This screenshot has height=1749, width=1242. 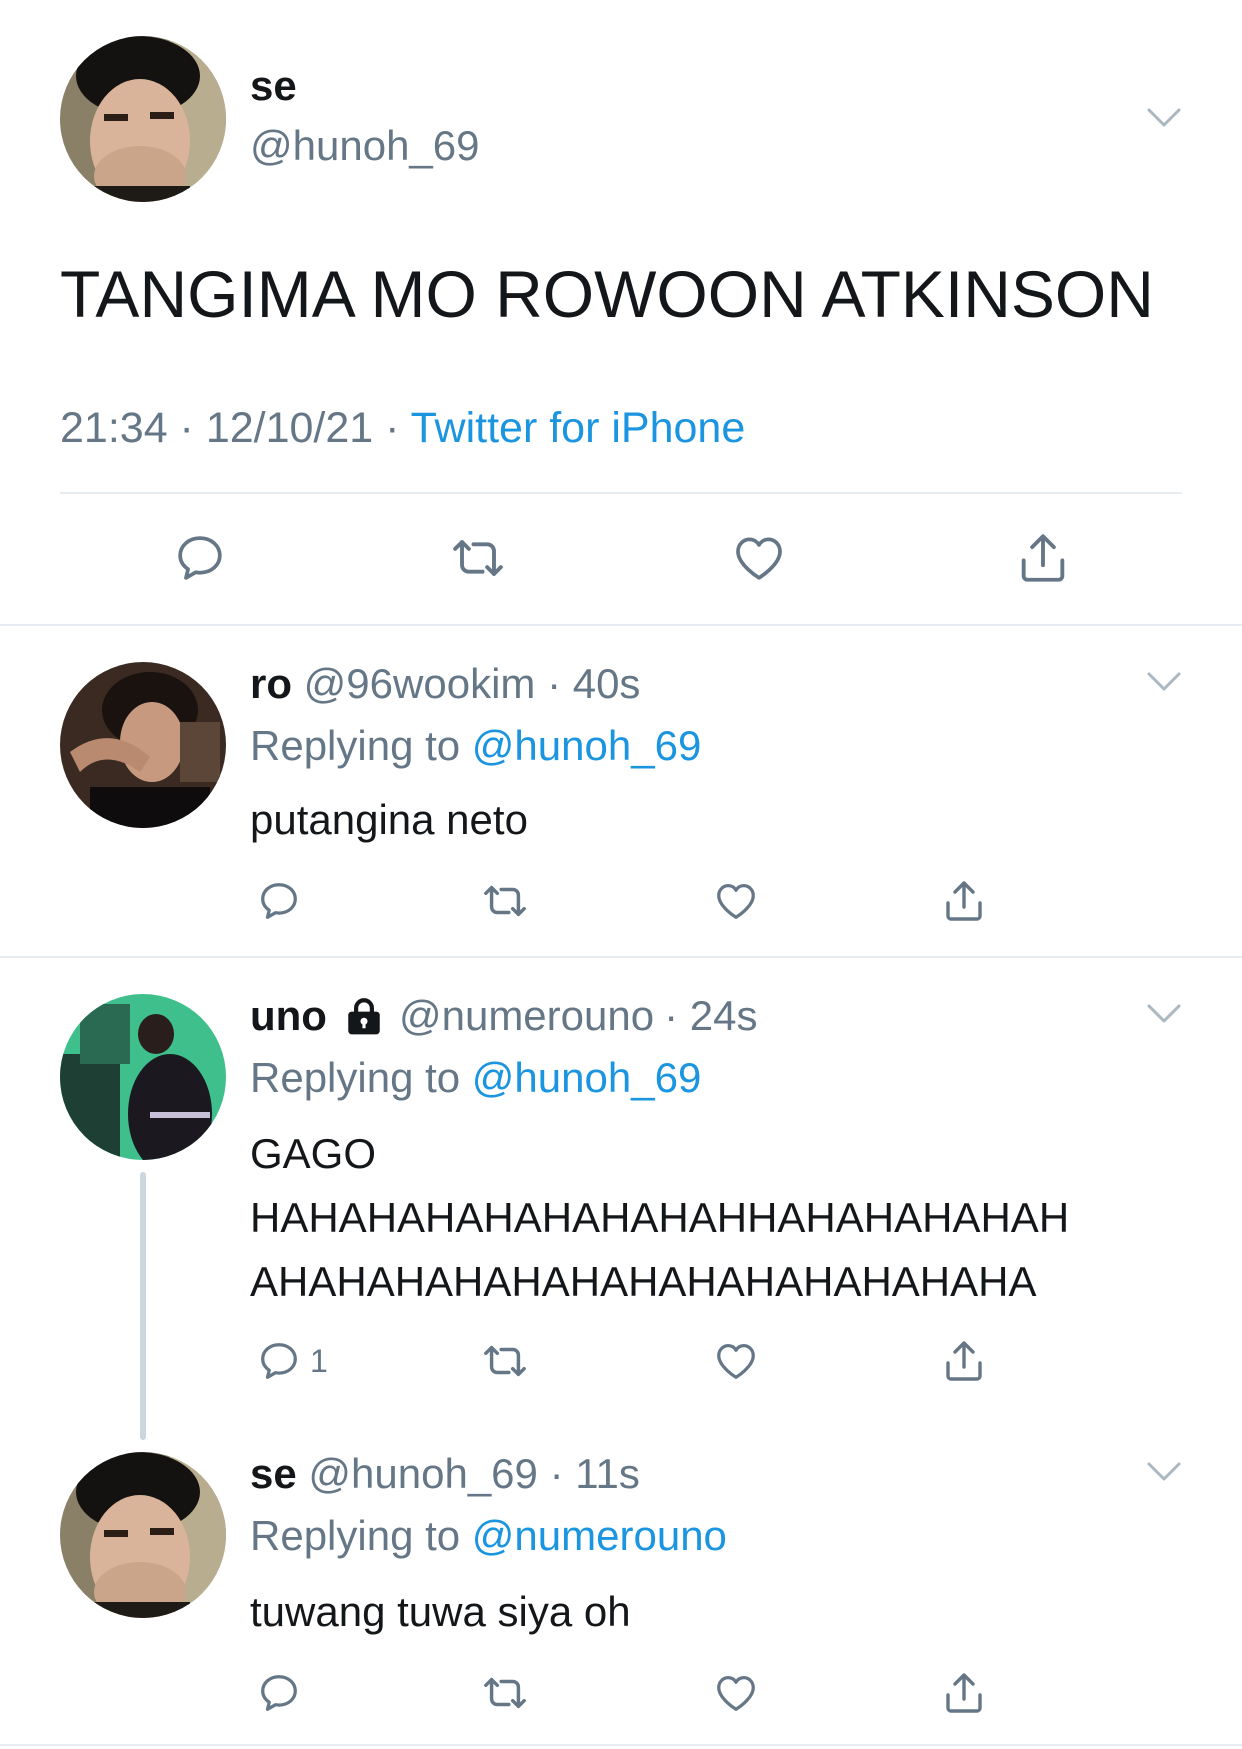 I want to click on reply-header: uno @numerouno · 24s, so click(x=503, y=1016).